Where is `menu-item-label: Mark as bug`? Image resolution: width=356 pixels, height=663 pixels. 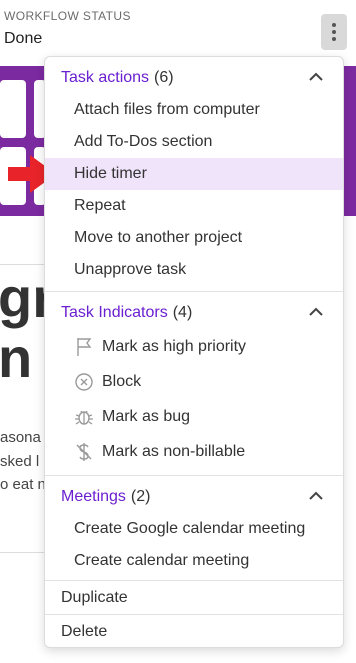 menu-item-label: Mark as bug is located at coordinates (146, 416).